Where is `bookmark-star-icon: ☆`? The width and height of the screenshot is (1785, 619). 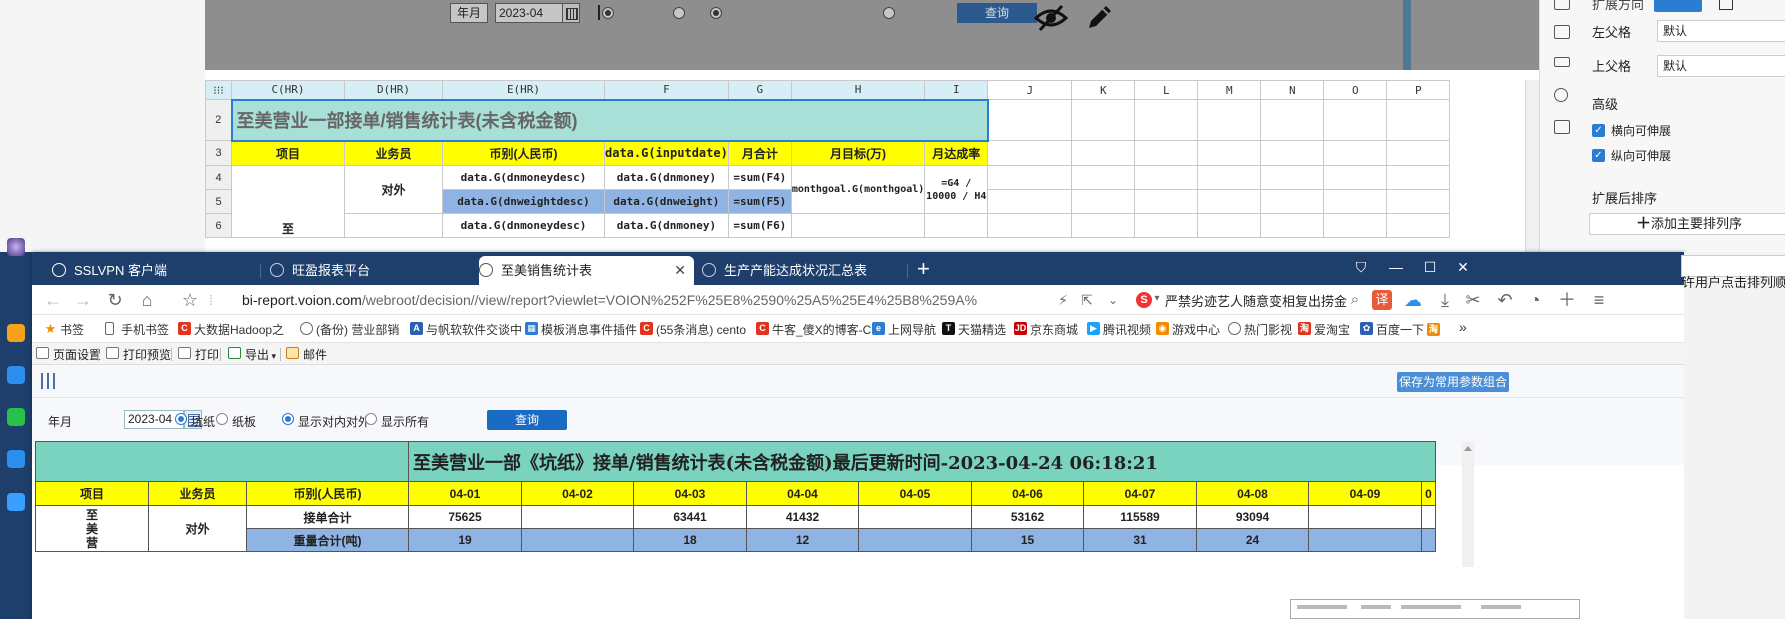 bookmark-star-icon: ☆ is located at coordinates (190, 300).